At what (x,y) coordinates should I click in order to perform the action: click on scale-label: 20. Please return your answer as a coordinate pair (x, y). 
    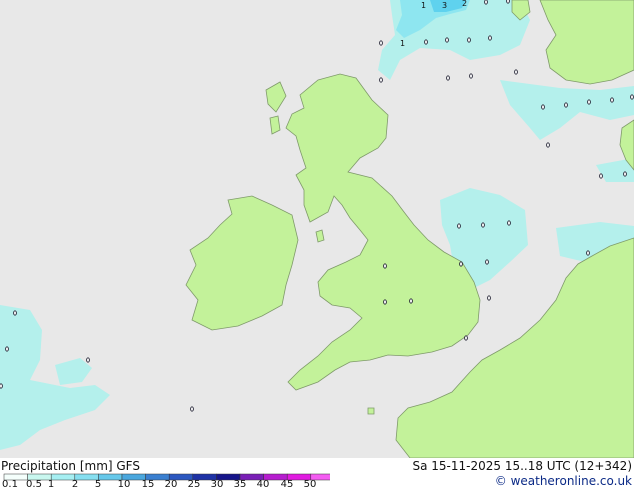
    Looking at the image, I should click on (171, 484).